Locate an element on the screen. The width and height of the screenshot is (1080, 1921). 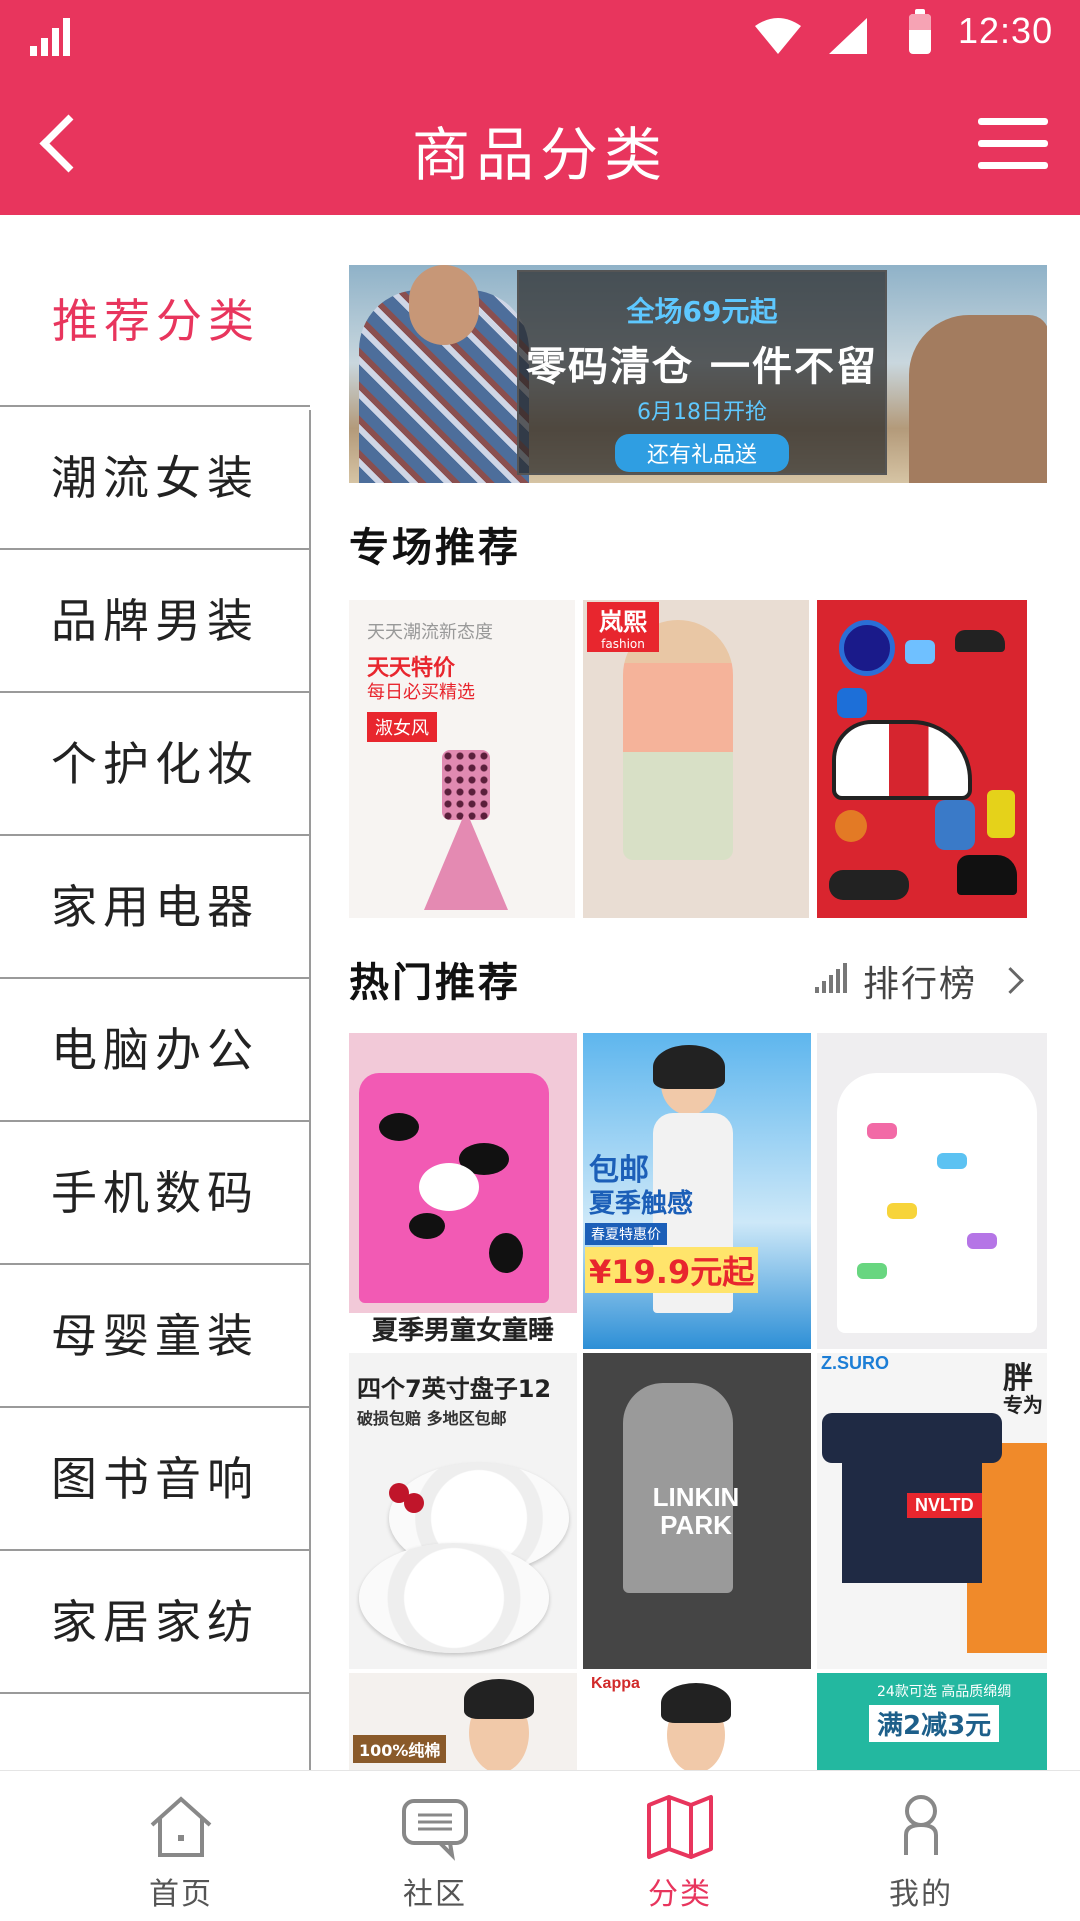
wifi-icon is located at coordinates (778, 36).